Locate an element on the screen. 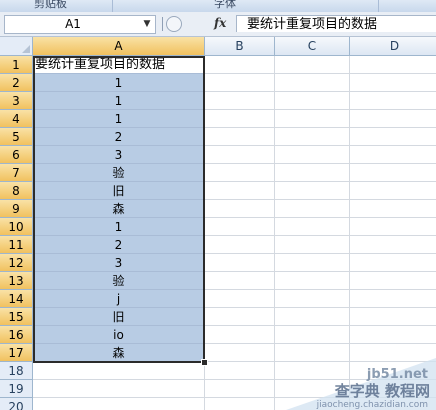 The width and height of the screenshot is (436, 410). cell-b12 is located at coordinates (240, 263).